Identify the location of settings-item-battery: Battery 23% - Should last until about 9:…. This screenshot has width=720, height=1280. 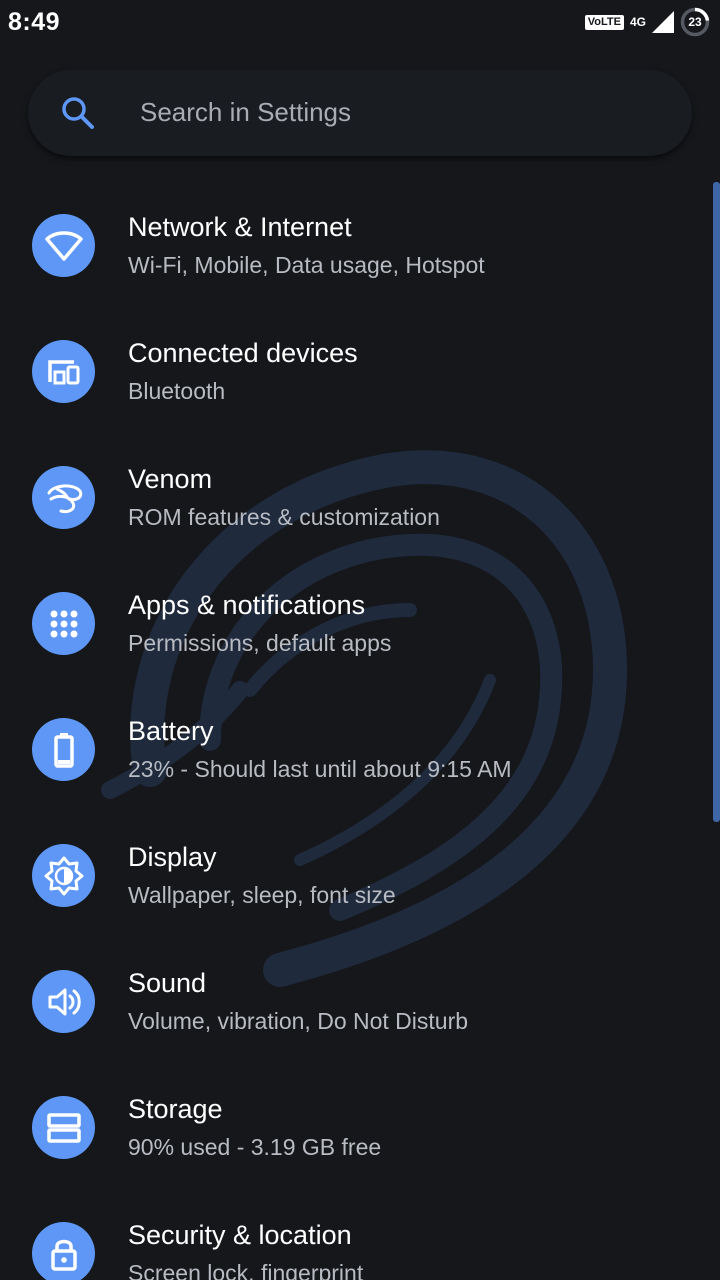
(356, 749).